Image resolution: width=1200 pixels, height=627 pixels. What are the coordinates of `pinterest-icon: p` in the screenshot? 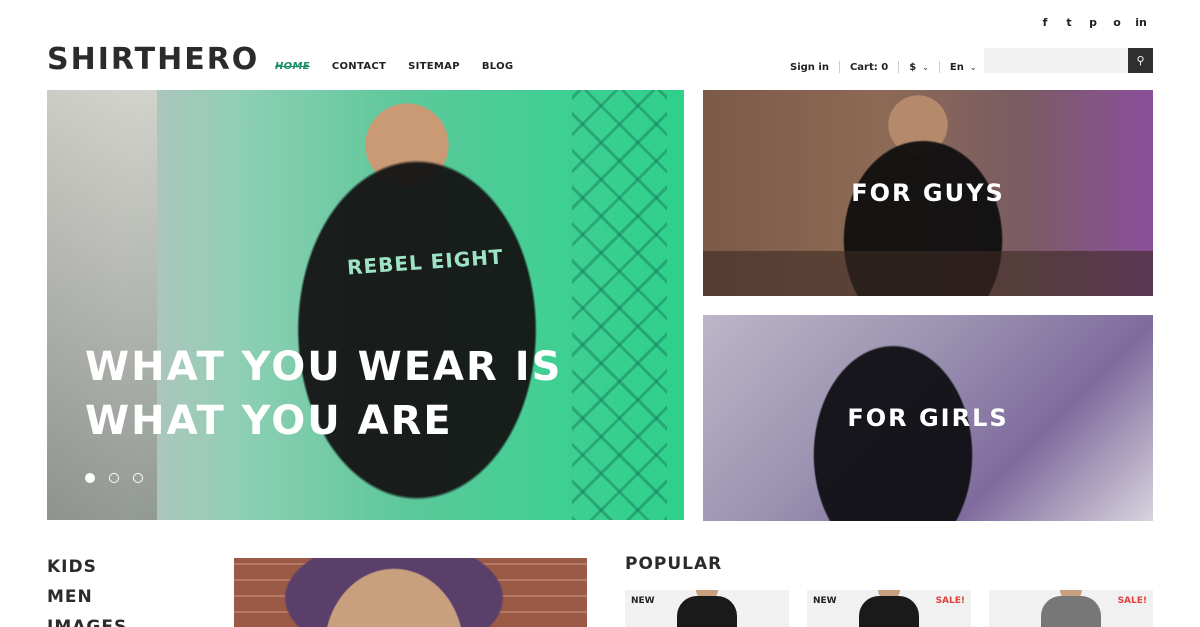 It's located at (1093, 22).